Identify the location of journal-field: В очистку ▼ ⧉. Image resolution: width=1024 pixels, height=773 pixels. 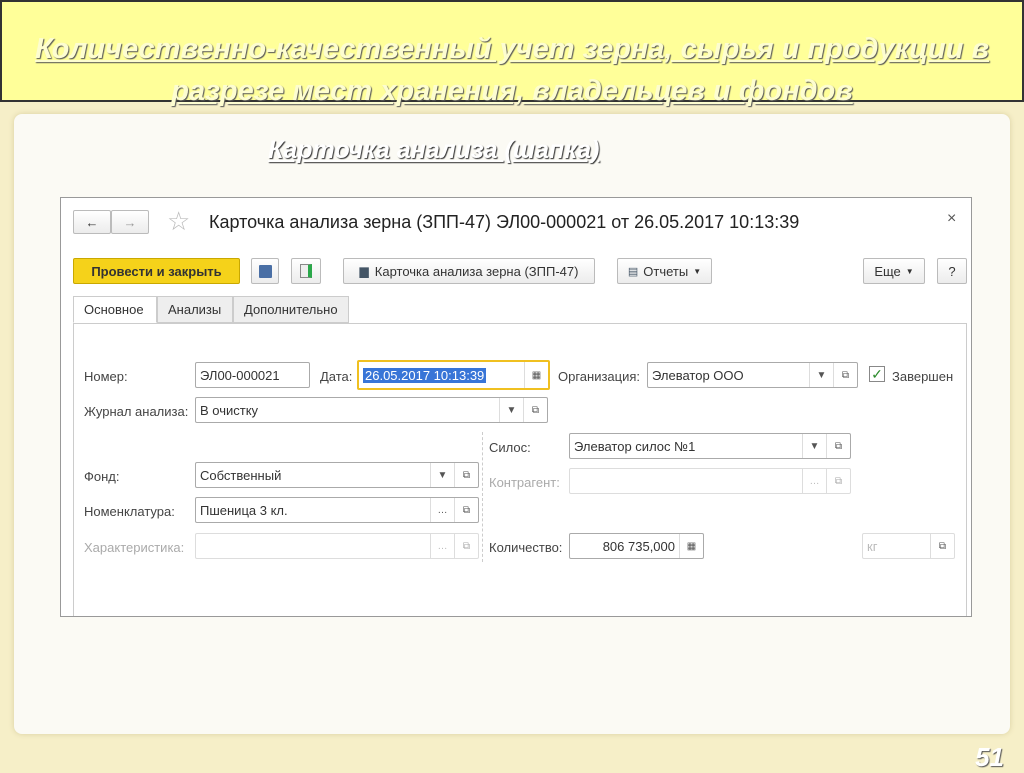
(371, 410).